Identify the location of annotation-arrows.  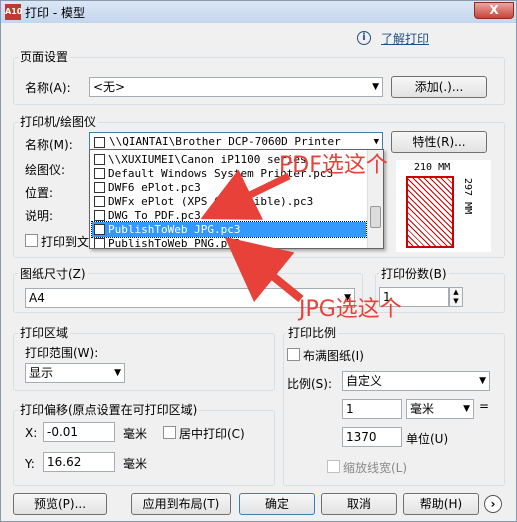
(252, 236).